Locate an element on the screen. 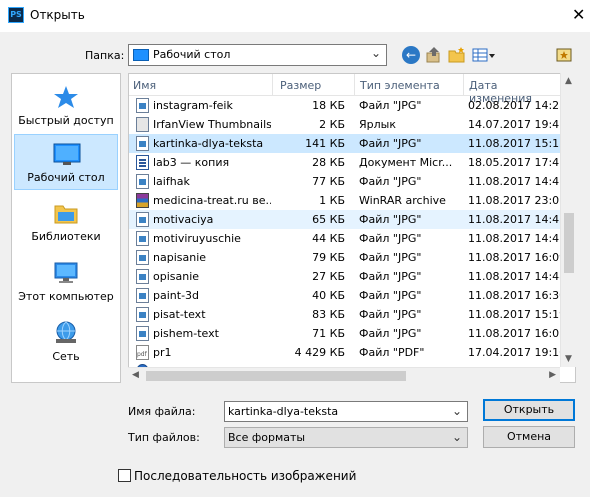 Image resolution: width=590 pixels, height=497 pixels. filetype-select: Все форматы ⌄ is located at coordinates (346, 437).